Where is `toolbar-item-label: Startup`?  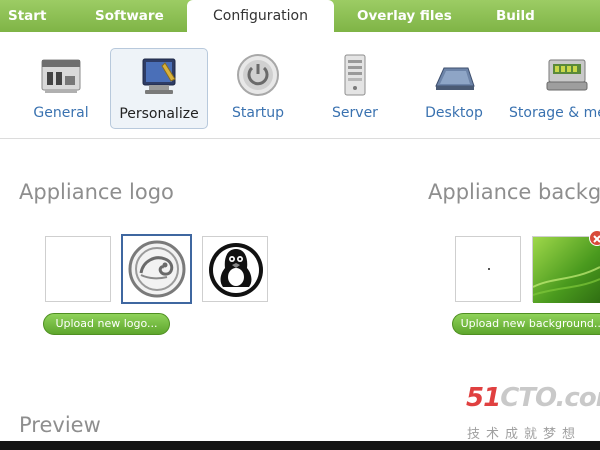
toolbar-item-label: Startup is located at coordinates (258, 113).